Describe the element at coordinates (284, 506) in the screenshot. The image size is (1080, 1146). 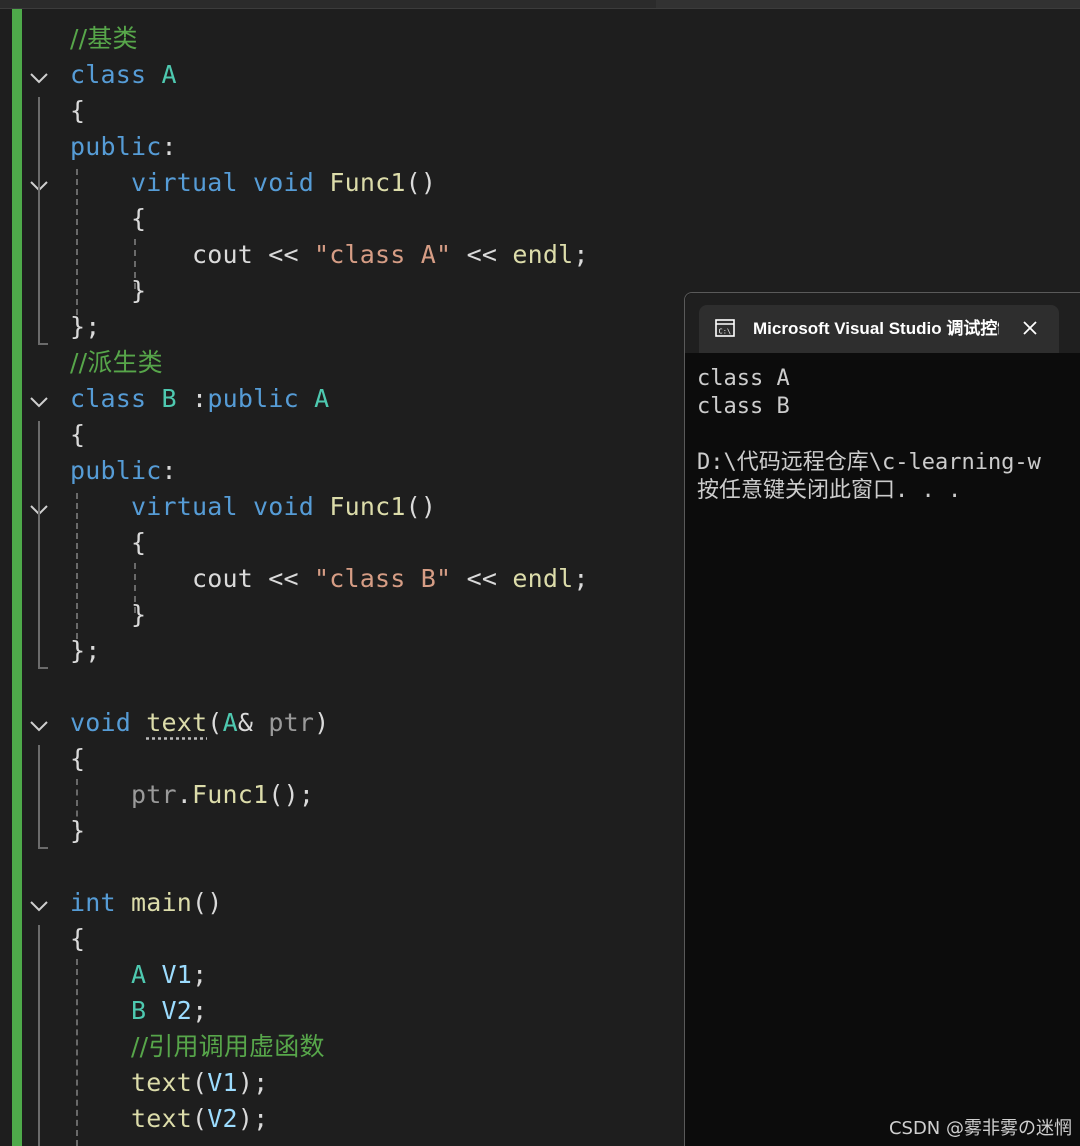
I see `code-token: void` at that location.